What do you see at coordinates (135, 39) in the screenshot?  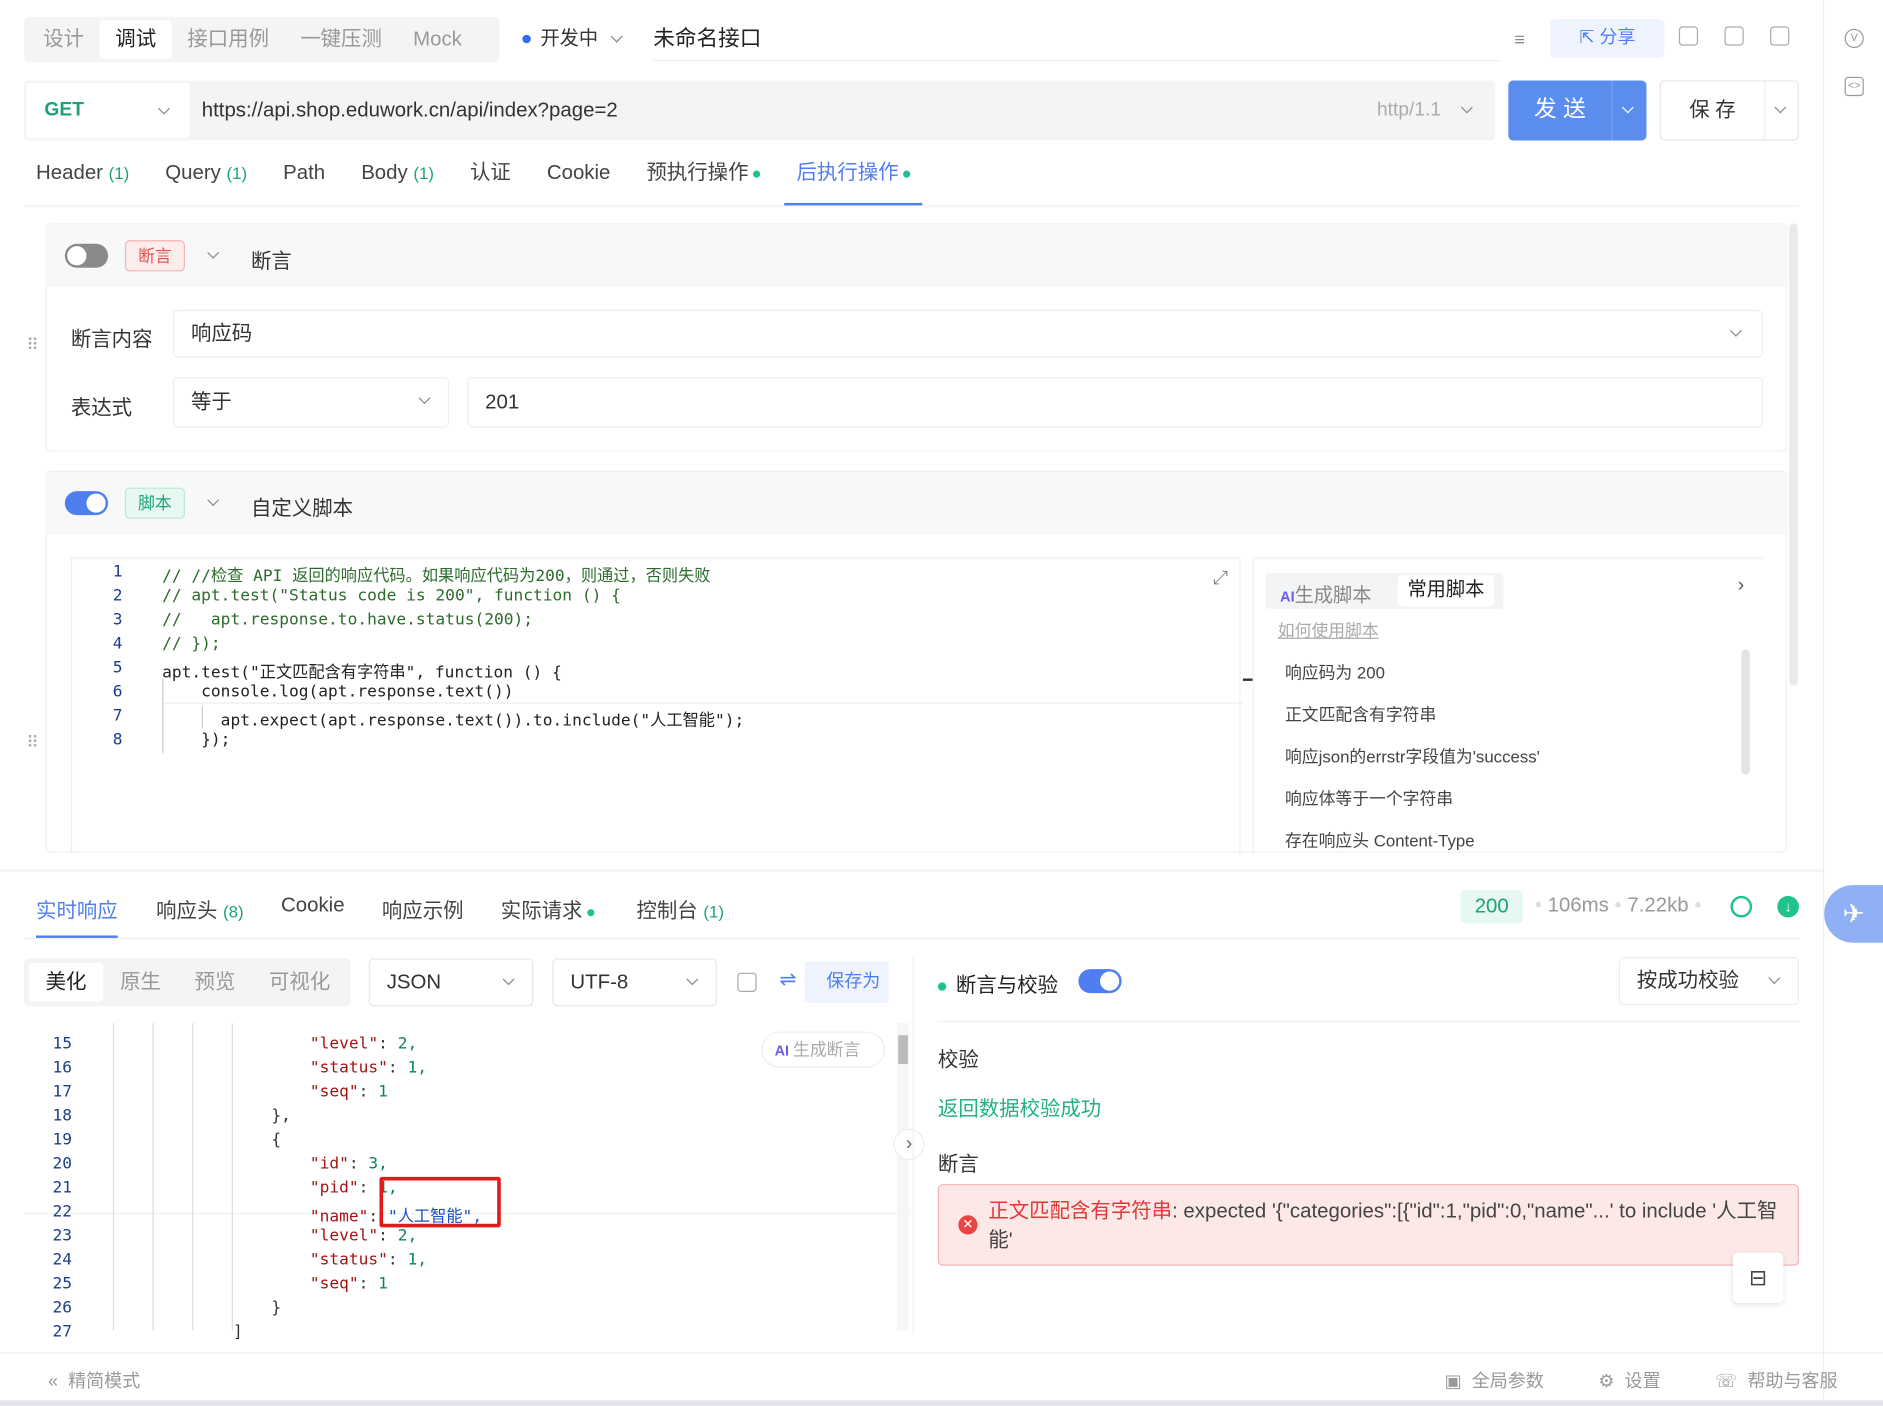 I see `tab-debug: 调试` at bounding box center [135, 39].